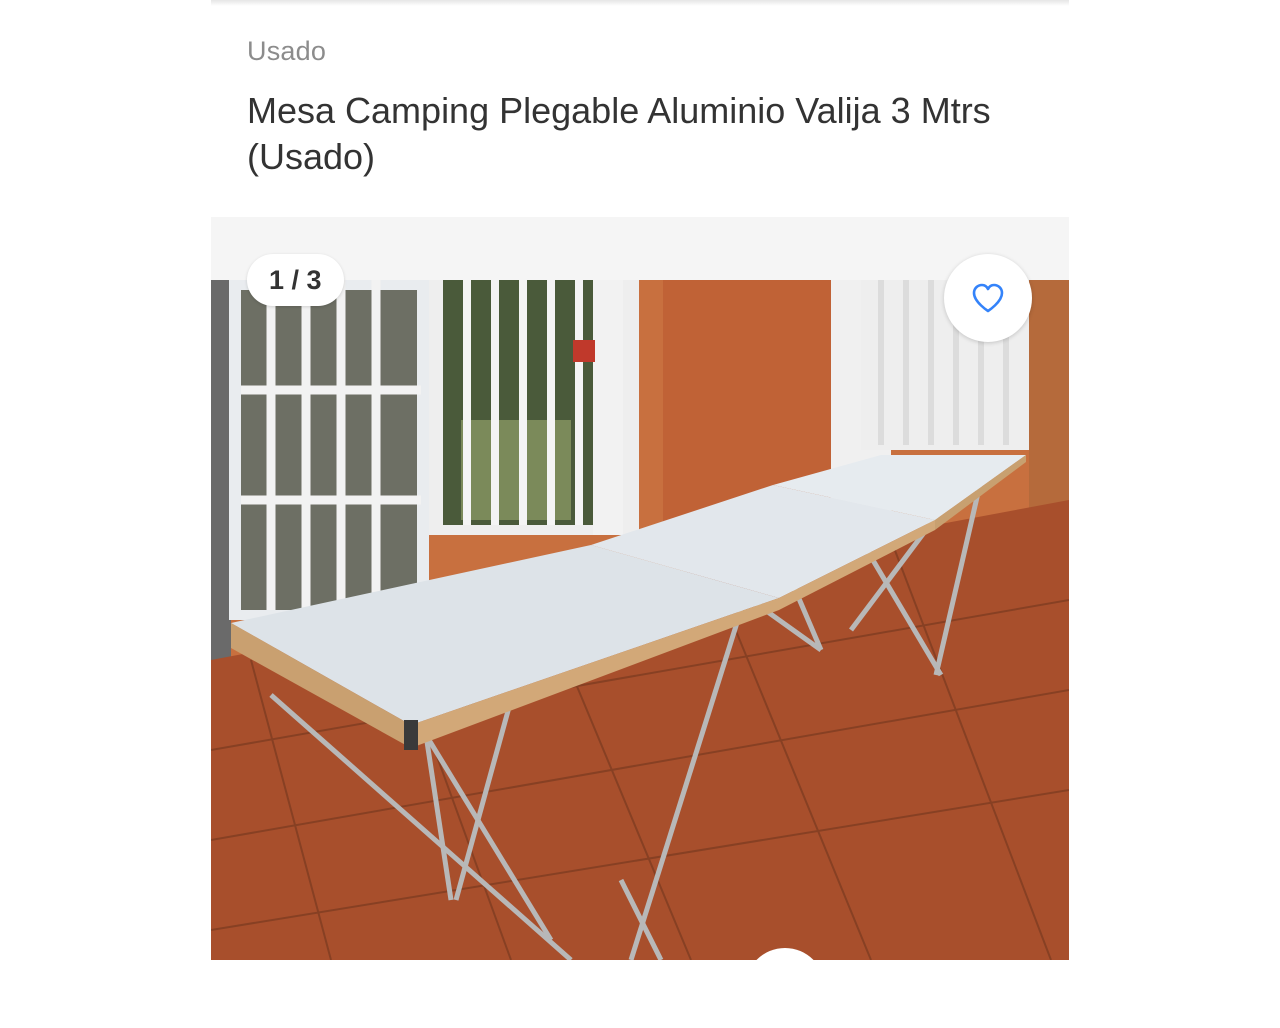 This screenshot has height=1028, width=1280. What do you see at coordinates (287, 51) in the screenshot?
I see `product-condition: Usado` at bounding box center [287, 51].